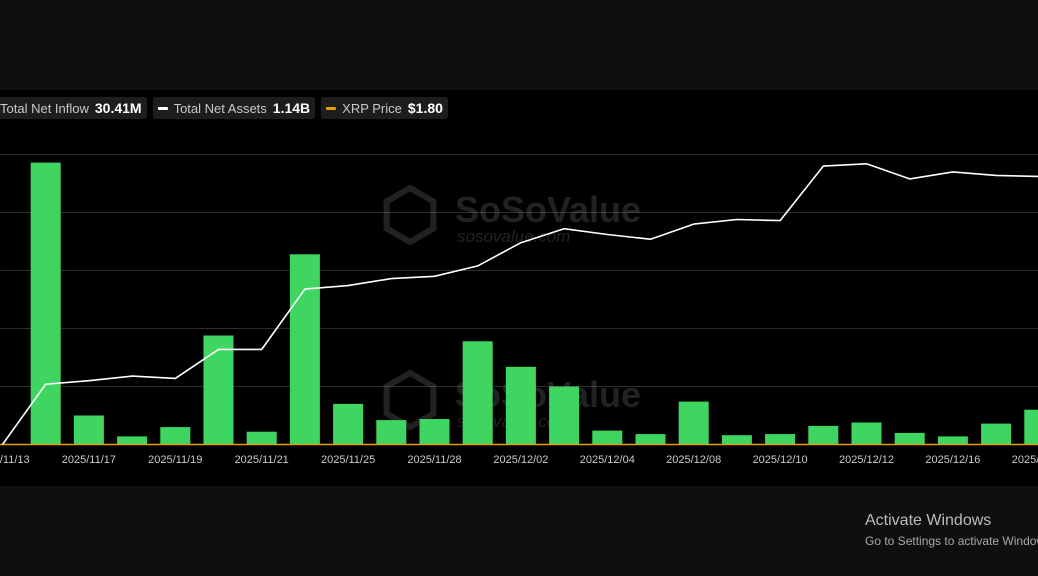  I want to click on legend-item-xrp-price: XRP Price $1.80, so click(384, 108).